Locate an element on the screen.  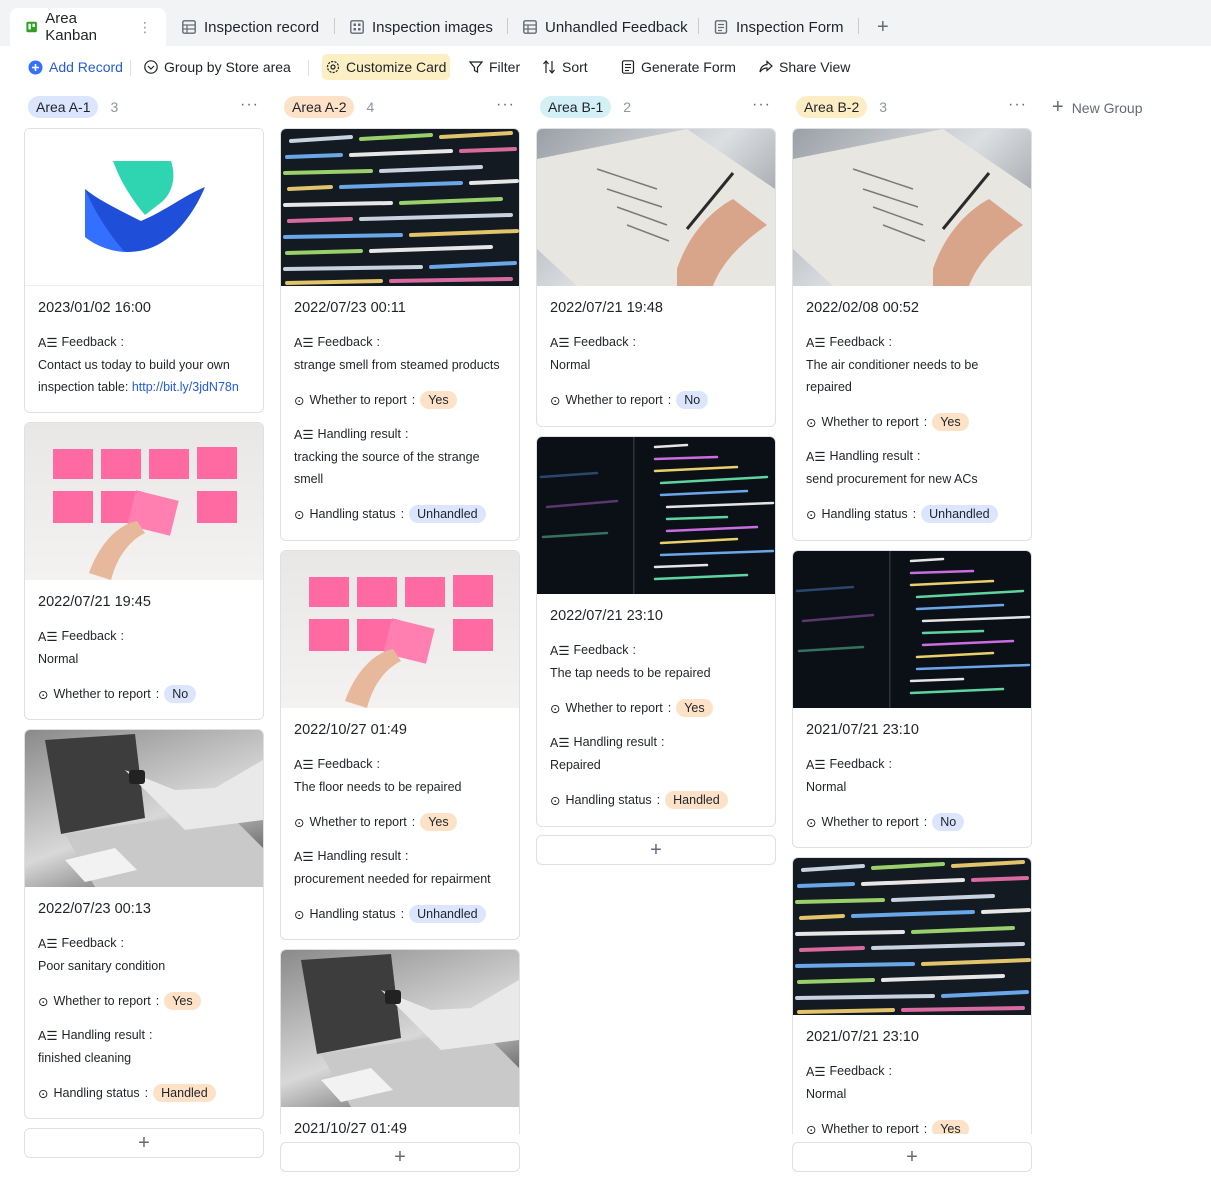
sort-button: Sort is located at coordinates (565, 67).